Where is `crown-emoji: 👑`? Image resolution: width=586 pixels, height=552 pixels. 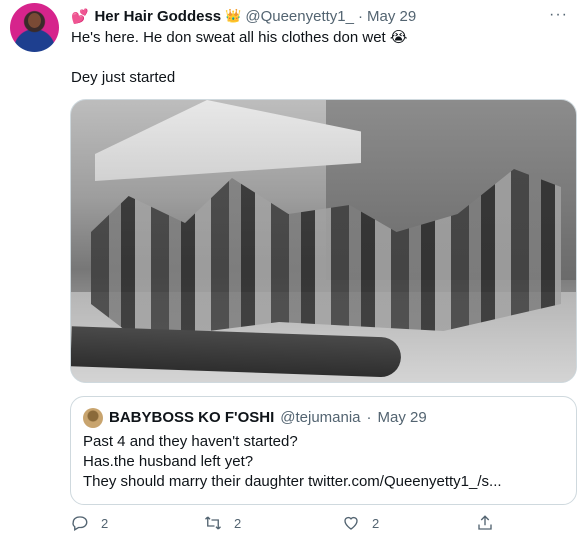 crown-emoji: 👑 is located at coordinates (233, 15).